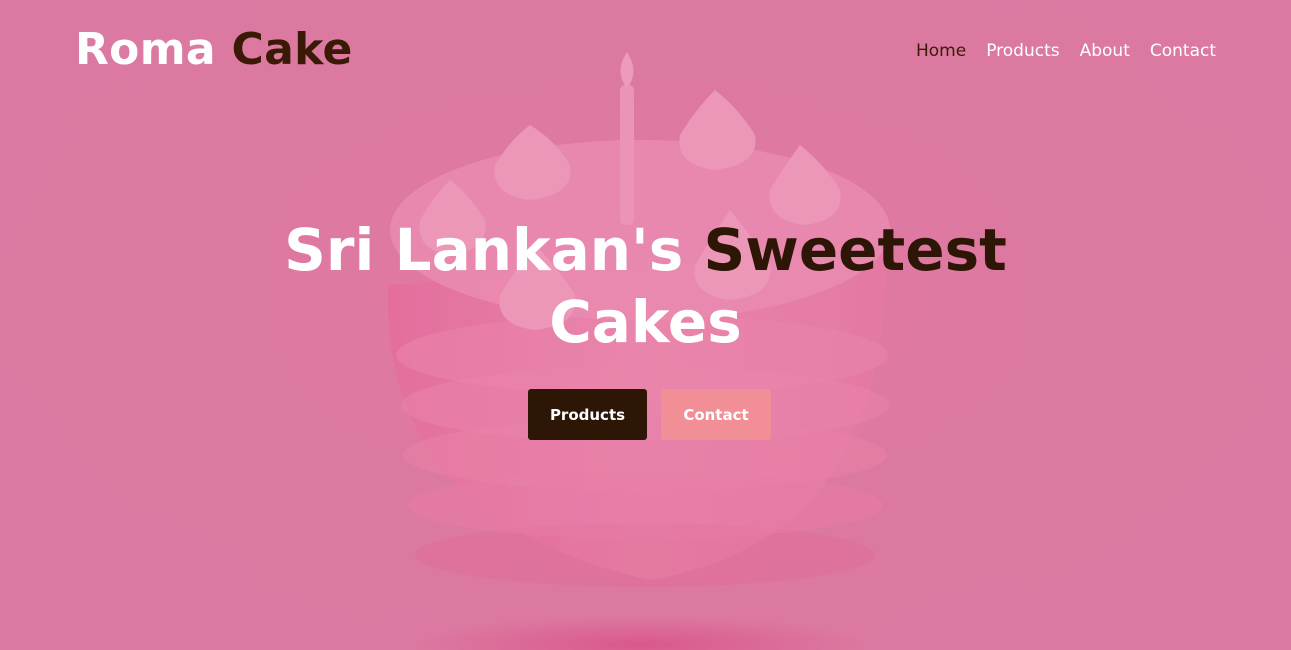  Describe the element at coordinates (484, 250) in the screenshot. I see `headline-part1: Sri Lankan's` at that location.